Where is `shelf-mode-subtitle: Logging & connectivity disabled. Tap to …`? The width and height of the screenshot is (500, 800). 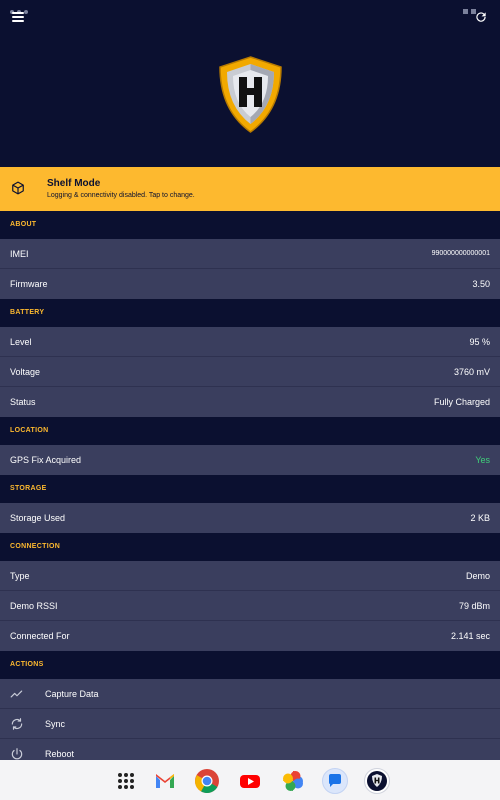 shelf-mode-subtitle: Logging & connectivity disabled. Tap to … is located at coordinates (121, 195).